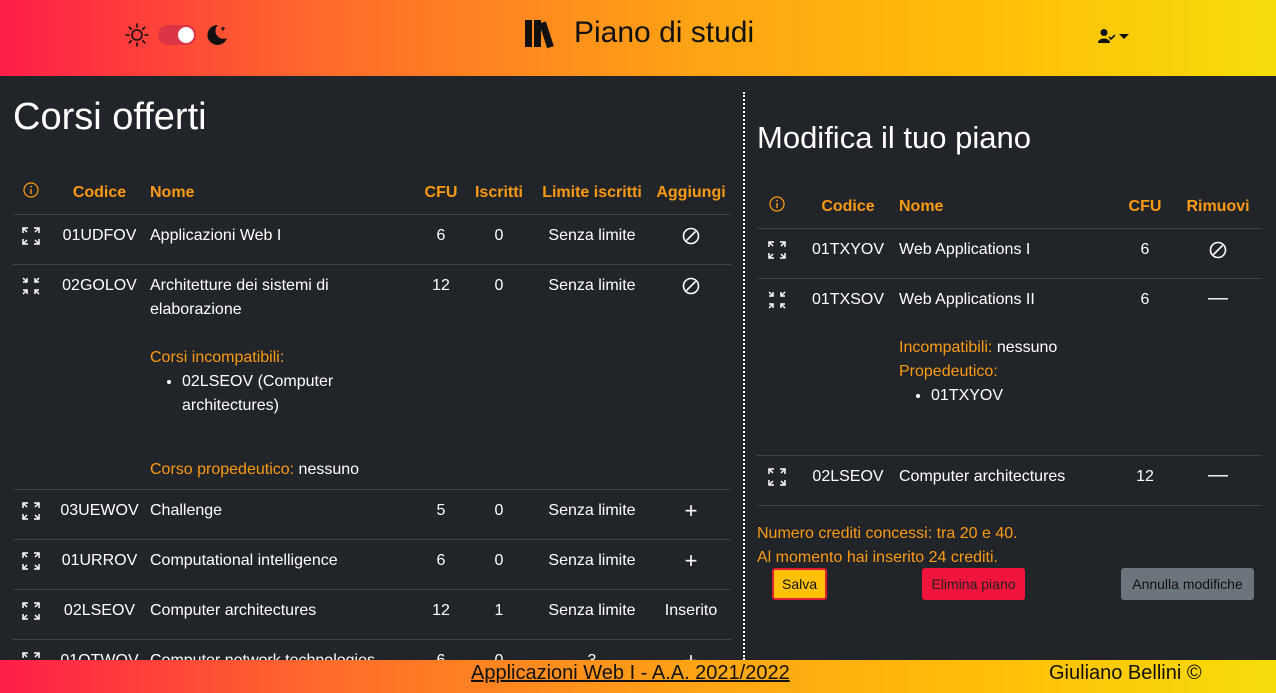 The height and width of the screenshot is (693, 1276). I want to click on sun-icon, so click(137, 35).